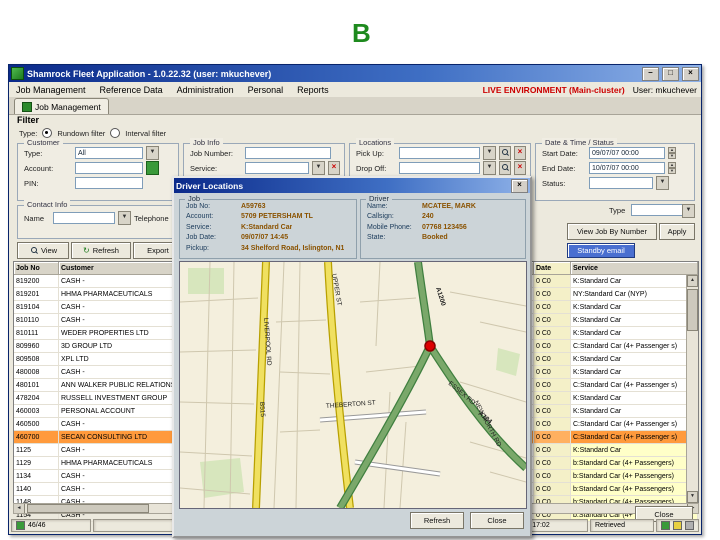 Image resolution: width=720 pixels, height=540 pixels. What do you see at coordinates (437, 520) in the screenshot?
I see `dialog-refresh-button: Refresh` at bounding box center [437, 520].